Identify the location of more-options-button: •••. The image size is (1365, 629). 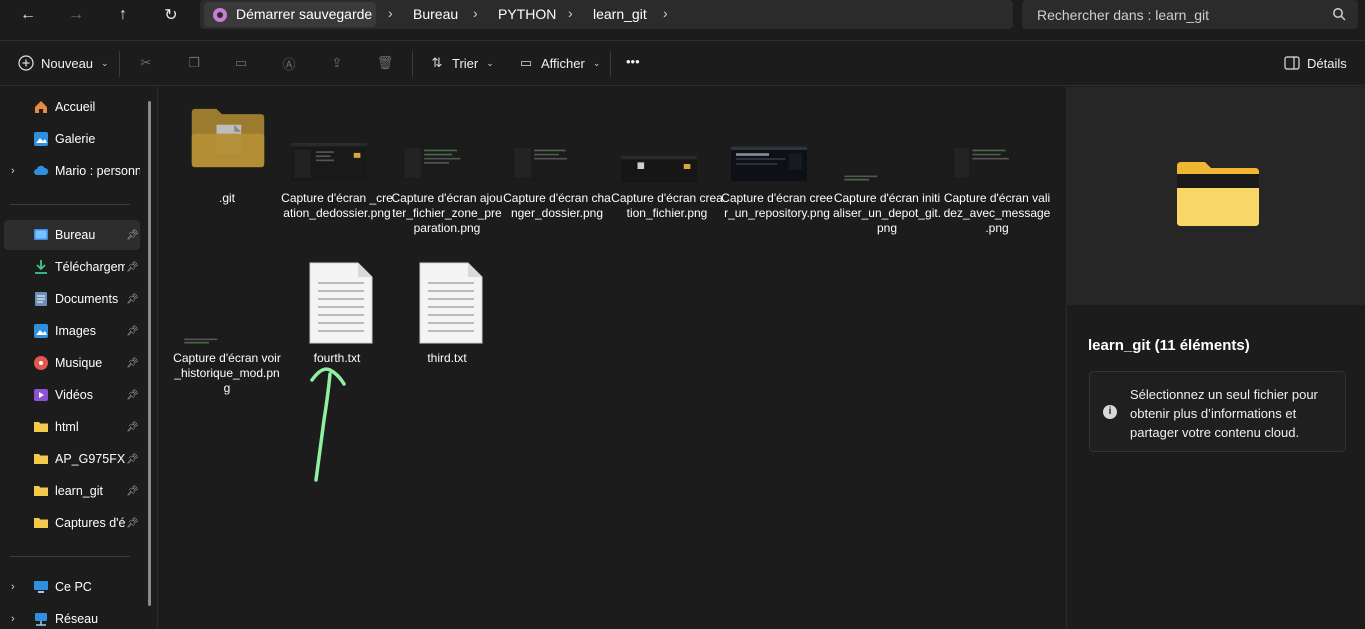
(633, 61).